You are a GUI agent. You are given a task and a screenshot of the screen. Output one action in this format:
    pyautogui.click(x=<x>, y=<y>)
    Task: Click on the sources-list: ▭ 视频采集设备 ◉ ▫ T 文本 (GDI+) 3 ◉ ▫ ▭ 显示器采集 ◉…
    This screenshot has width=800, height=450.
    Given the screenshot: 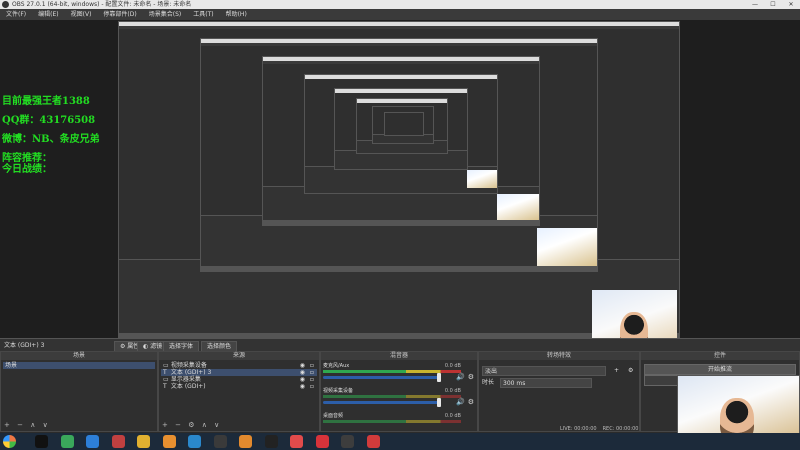 What is the action you would take?
    pyautogui.click(x=239, y=376)
    